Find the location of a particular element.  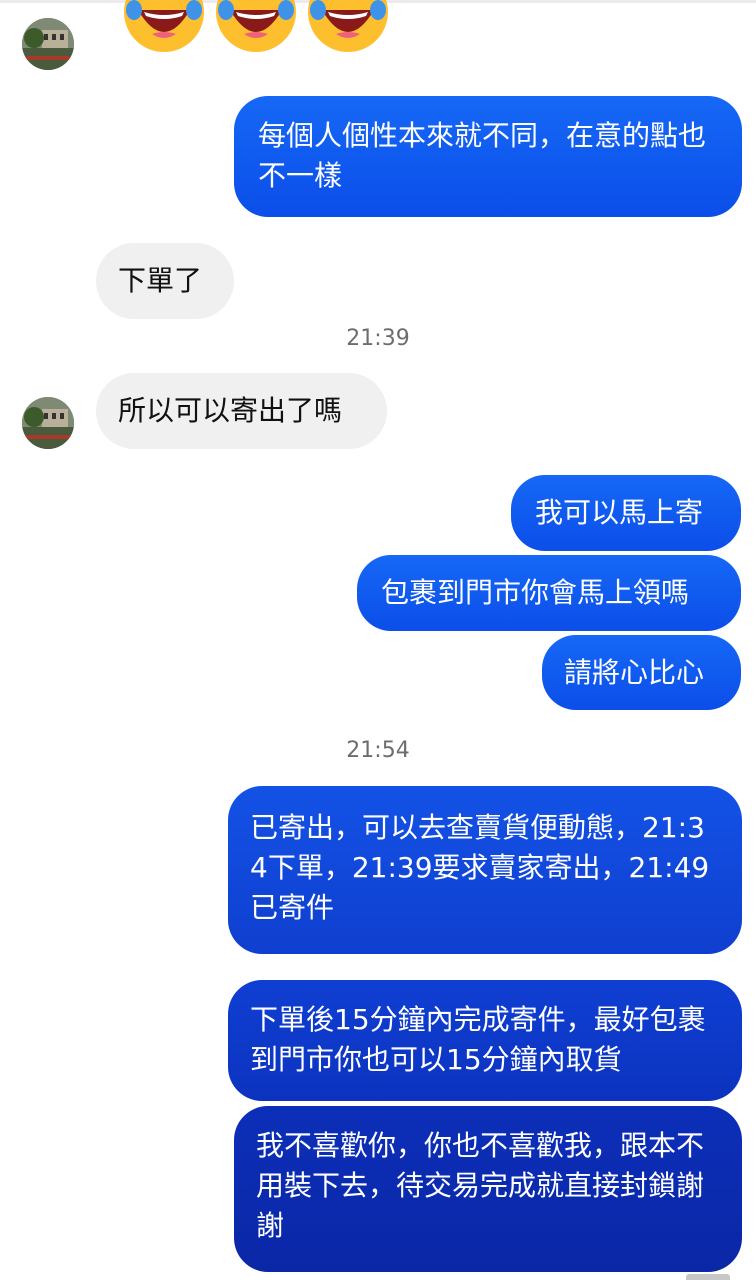

incoming-message: 下單了 is located at coordinates (165, 281).